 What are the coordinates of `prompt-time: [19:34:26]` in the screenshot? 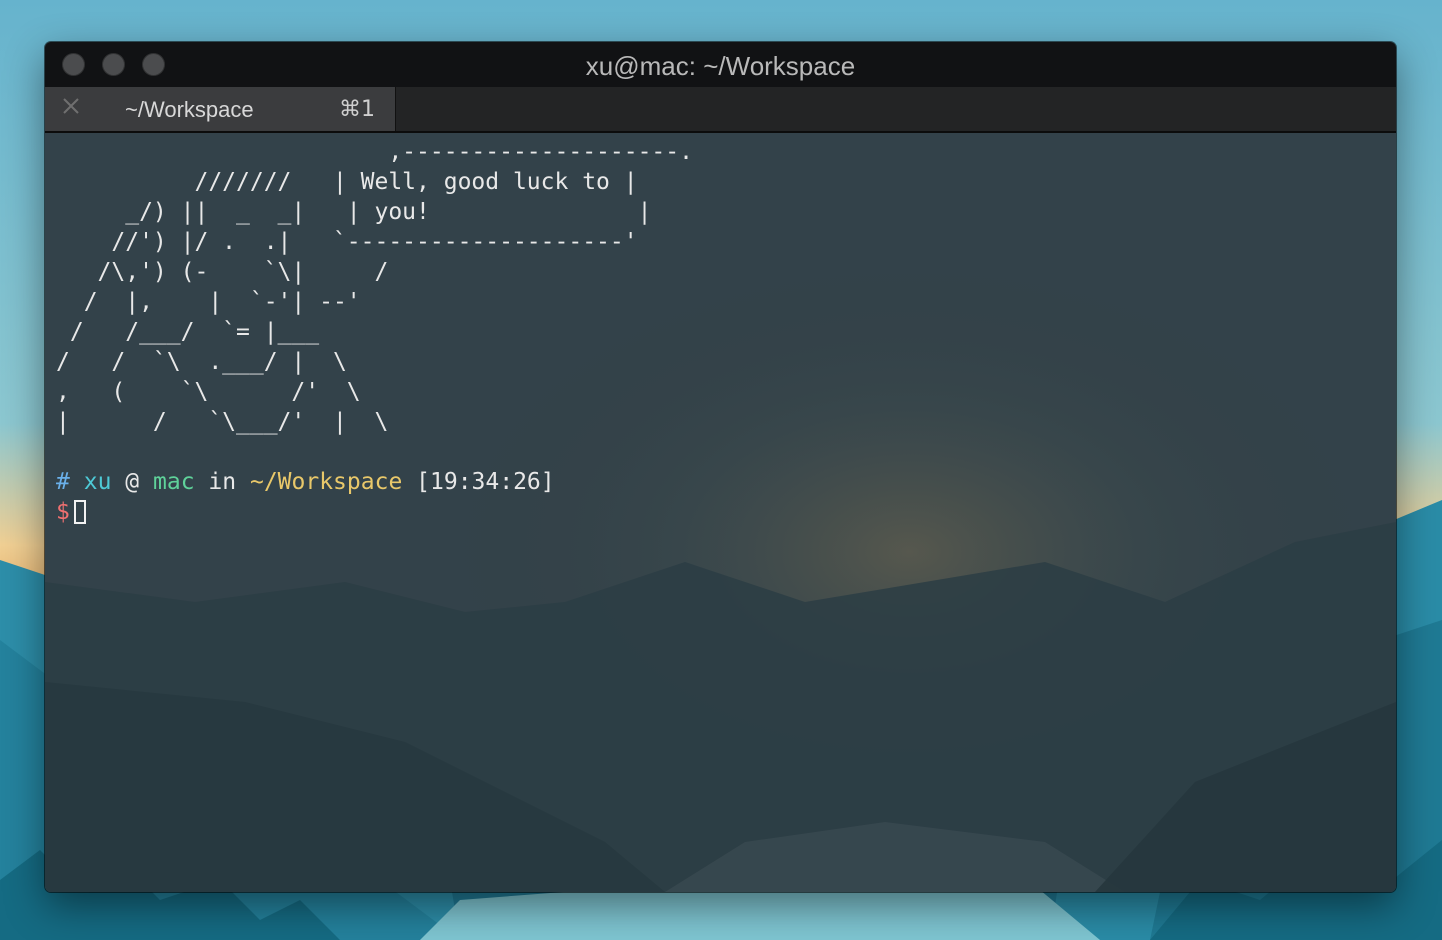 It's located at (485, 482).